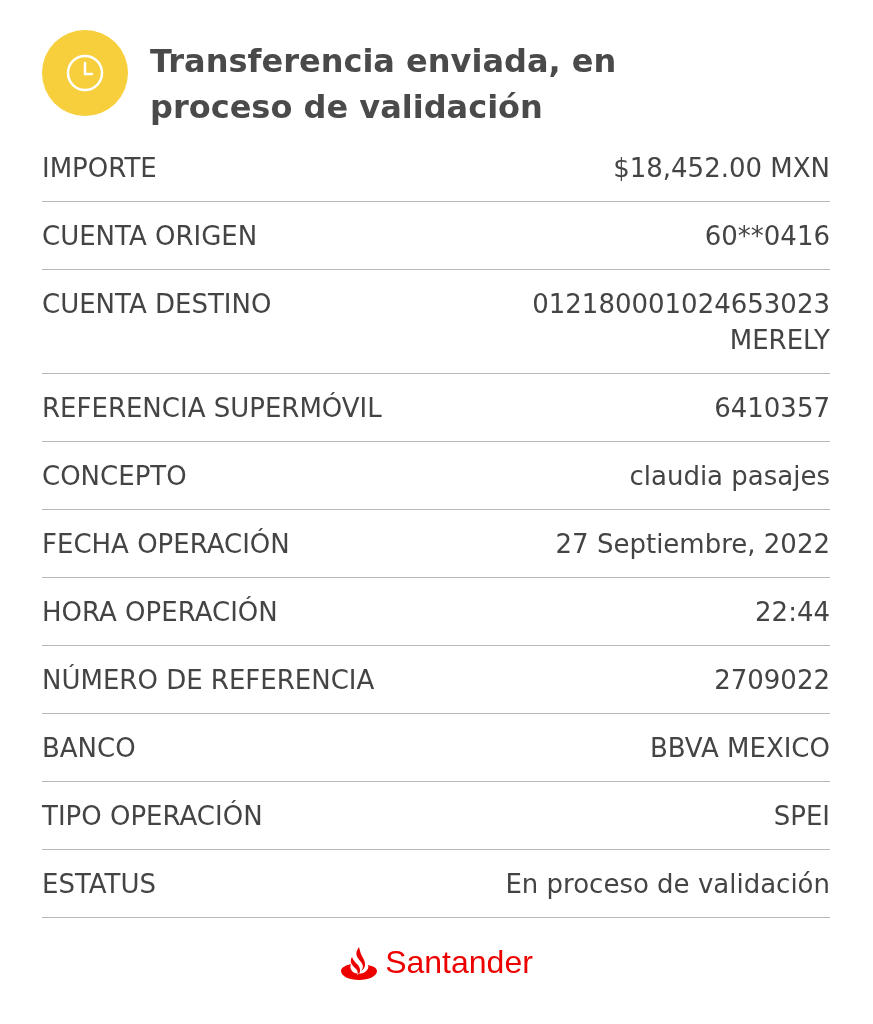  I want to click on detail-value: 27 Septiembre, 2022, so click(692, 544).